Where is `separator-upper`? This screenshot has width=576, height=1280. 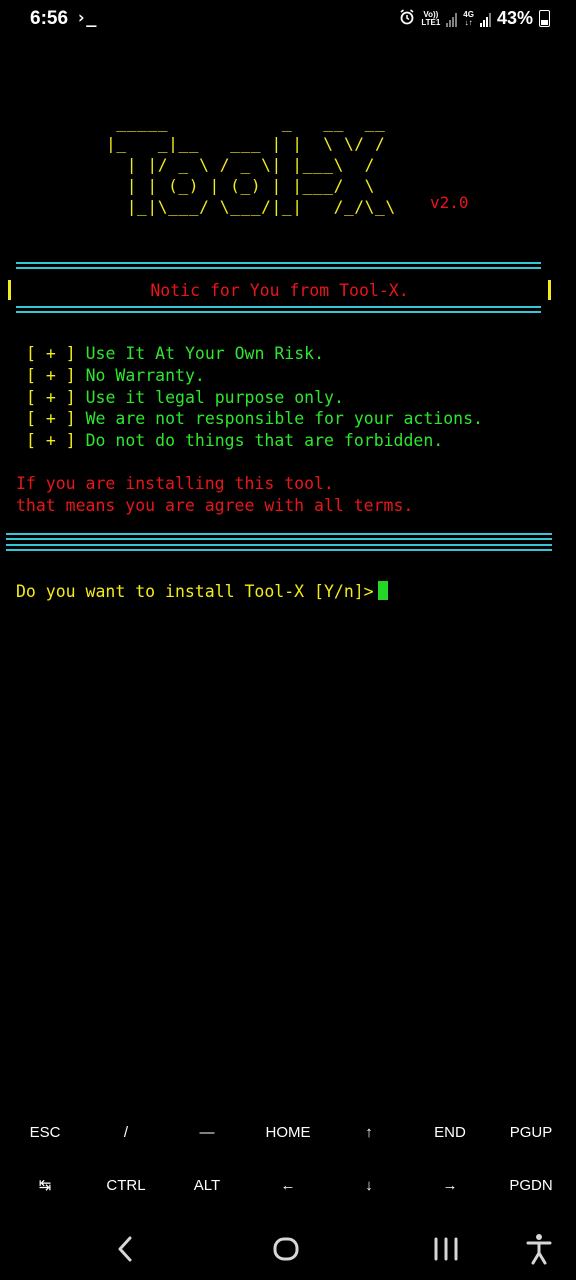 separator-upper is located at coordinates (279, 536).